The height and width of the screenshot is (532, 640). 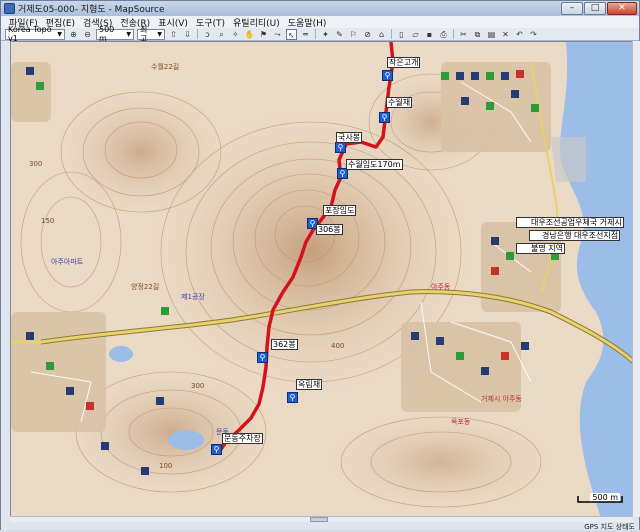 What do you see at coordinates (570, 222) in the screenshot?
I see `shipyard-post-office-label: 대우조선공업우체국 거제시` at bounding box center [570, 222].